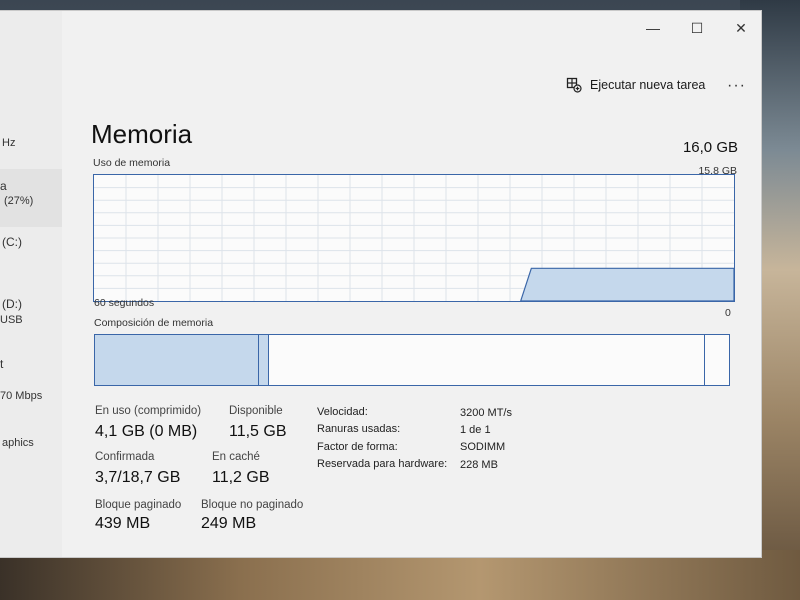 The width and height of the screenshot is (800, 600). What do you see at coordinates (486, 413) in the screenshot?
I see `speed-value: 3200 MT/s` at bounding box center [486, 413].